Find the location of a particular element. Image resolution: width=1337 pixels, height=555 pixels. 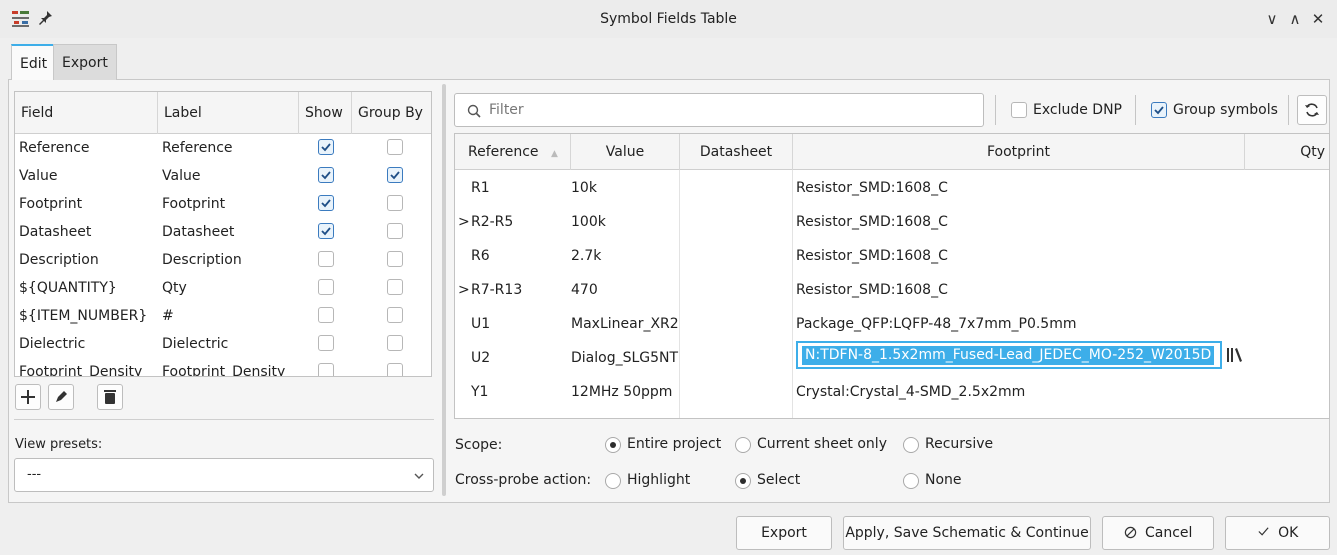

field-name: Datasheet is located at coordinates (86, 232).